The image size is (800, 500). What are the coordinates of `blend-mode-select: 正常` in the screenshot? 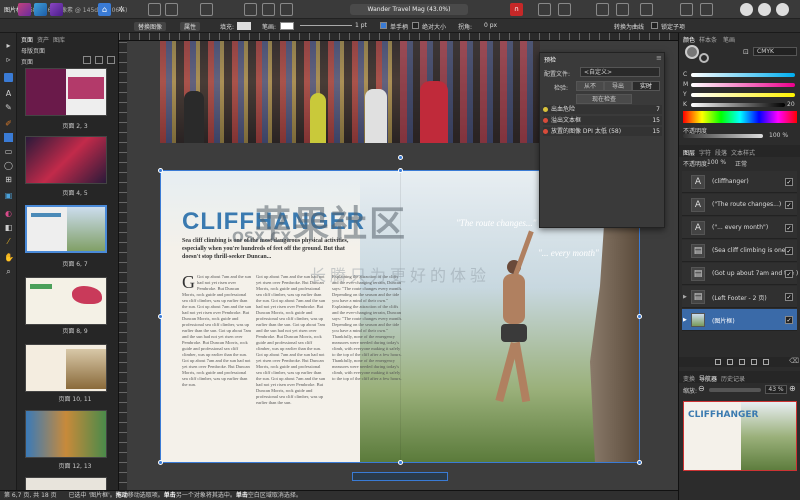 It's located at (741, 163).